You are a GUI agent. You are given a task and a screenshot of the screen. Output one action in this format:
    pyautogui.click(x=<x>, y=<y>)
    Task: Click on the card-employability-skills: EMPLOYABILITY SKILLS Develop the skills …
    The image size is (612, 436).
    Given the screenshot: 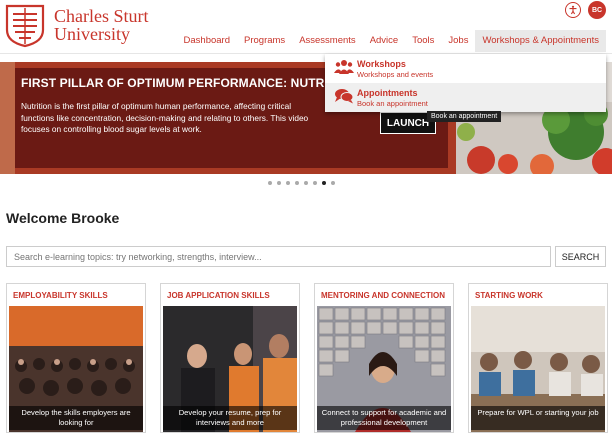 What is the action you would take?
    pyautogui.click(x=76, y=358)
    